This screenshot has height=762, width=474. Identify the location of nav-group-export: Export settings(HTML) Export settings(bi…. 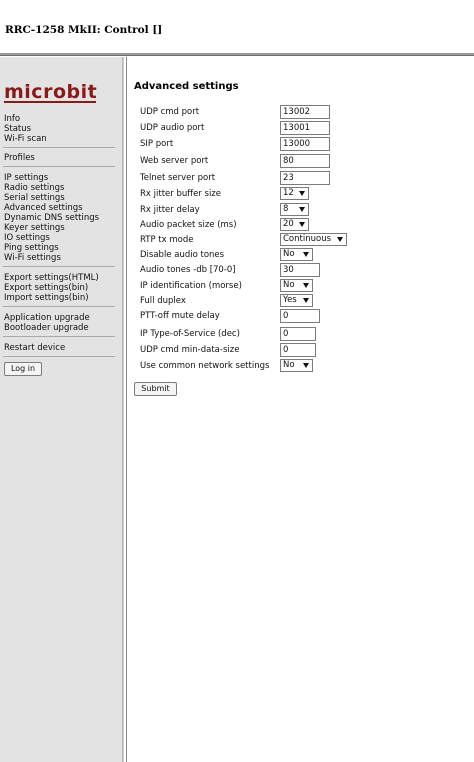
(51, 288).